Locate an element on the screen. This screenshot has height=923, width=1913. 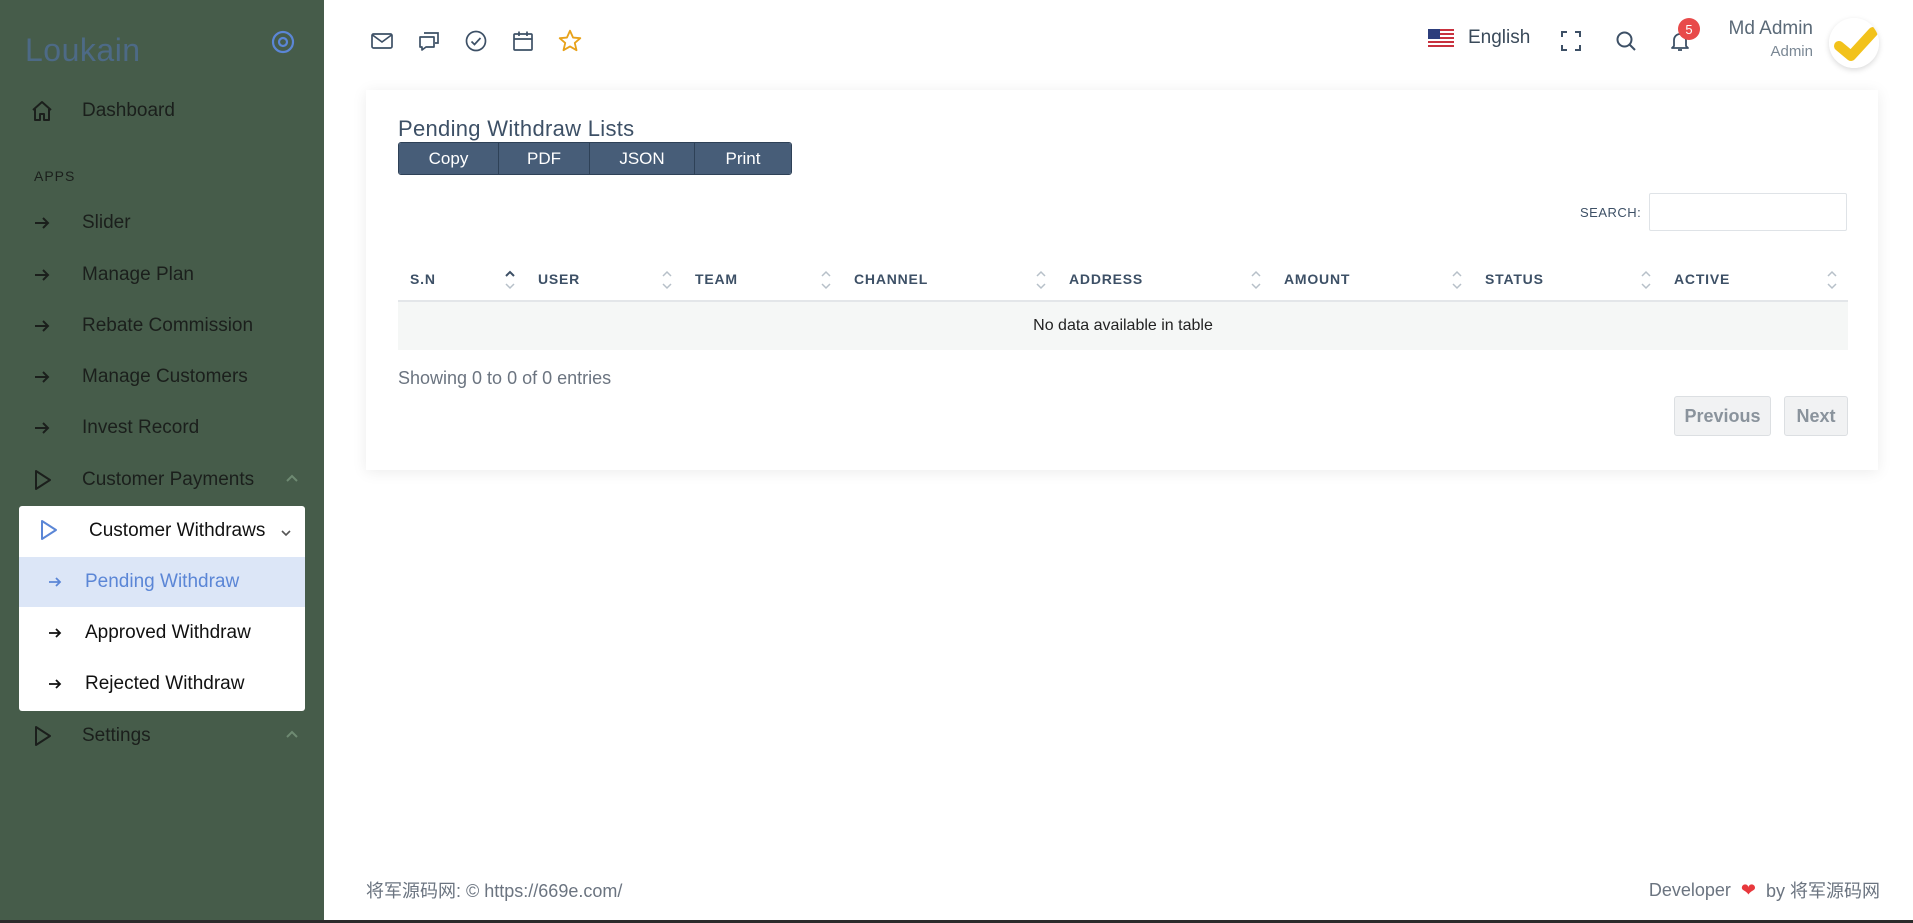
footer-by-label: by 将军源码网 is located at coordinates (1822, 891).